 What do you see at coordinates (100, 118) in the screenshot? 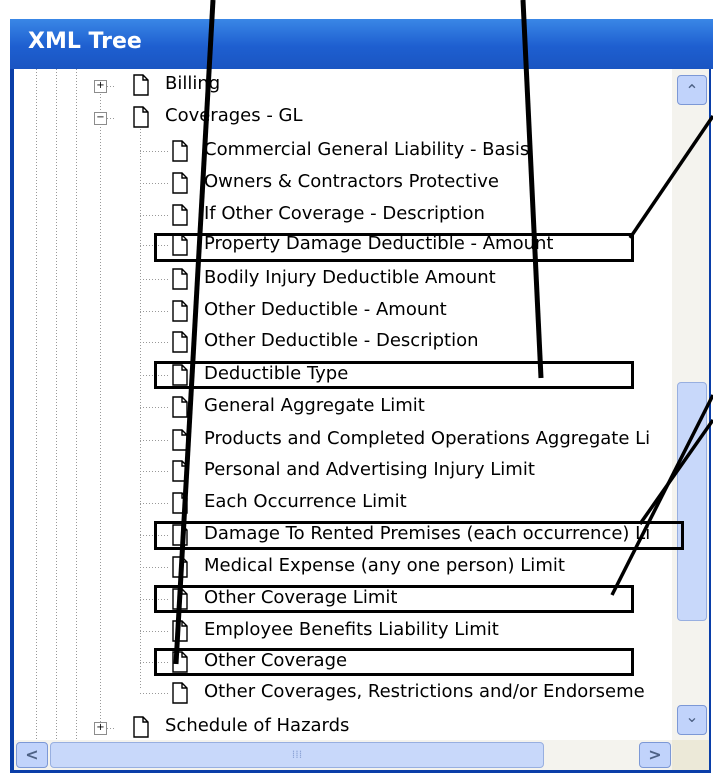
I see `collapse-icon: −` at bounding box center [100, 118].